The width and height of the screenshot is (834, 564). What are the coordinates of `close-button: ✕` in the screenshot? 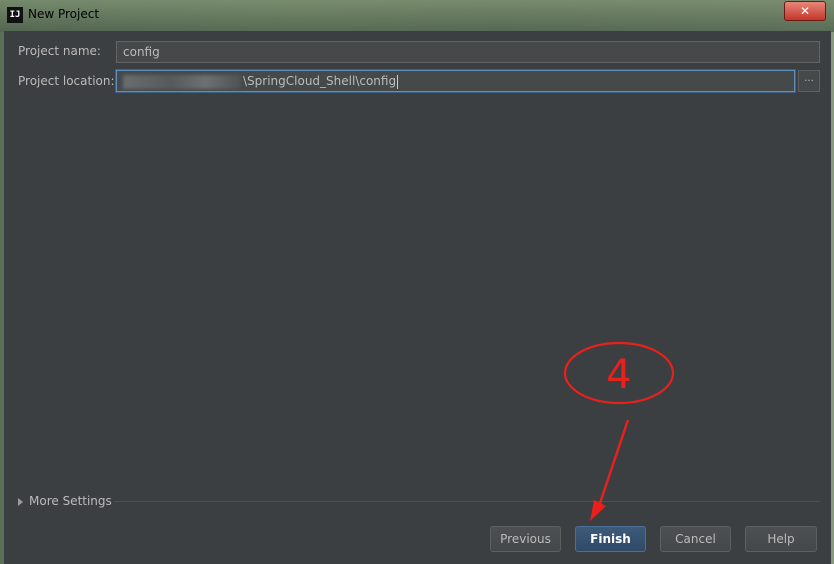 It's located at (805, 11).